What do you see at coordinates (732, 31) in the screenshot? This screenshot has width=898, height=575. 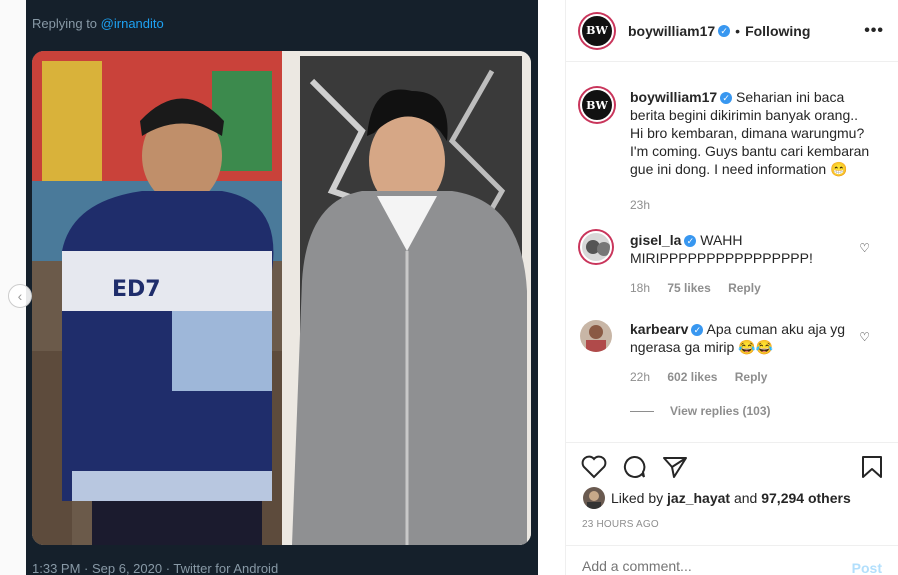 I see `post-header: BW boywilliam17 ✓ • Following •••` at bounding box center [732, 31].